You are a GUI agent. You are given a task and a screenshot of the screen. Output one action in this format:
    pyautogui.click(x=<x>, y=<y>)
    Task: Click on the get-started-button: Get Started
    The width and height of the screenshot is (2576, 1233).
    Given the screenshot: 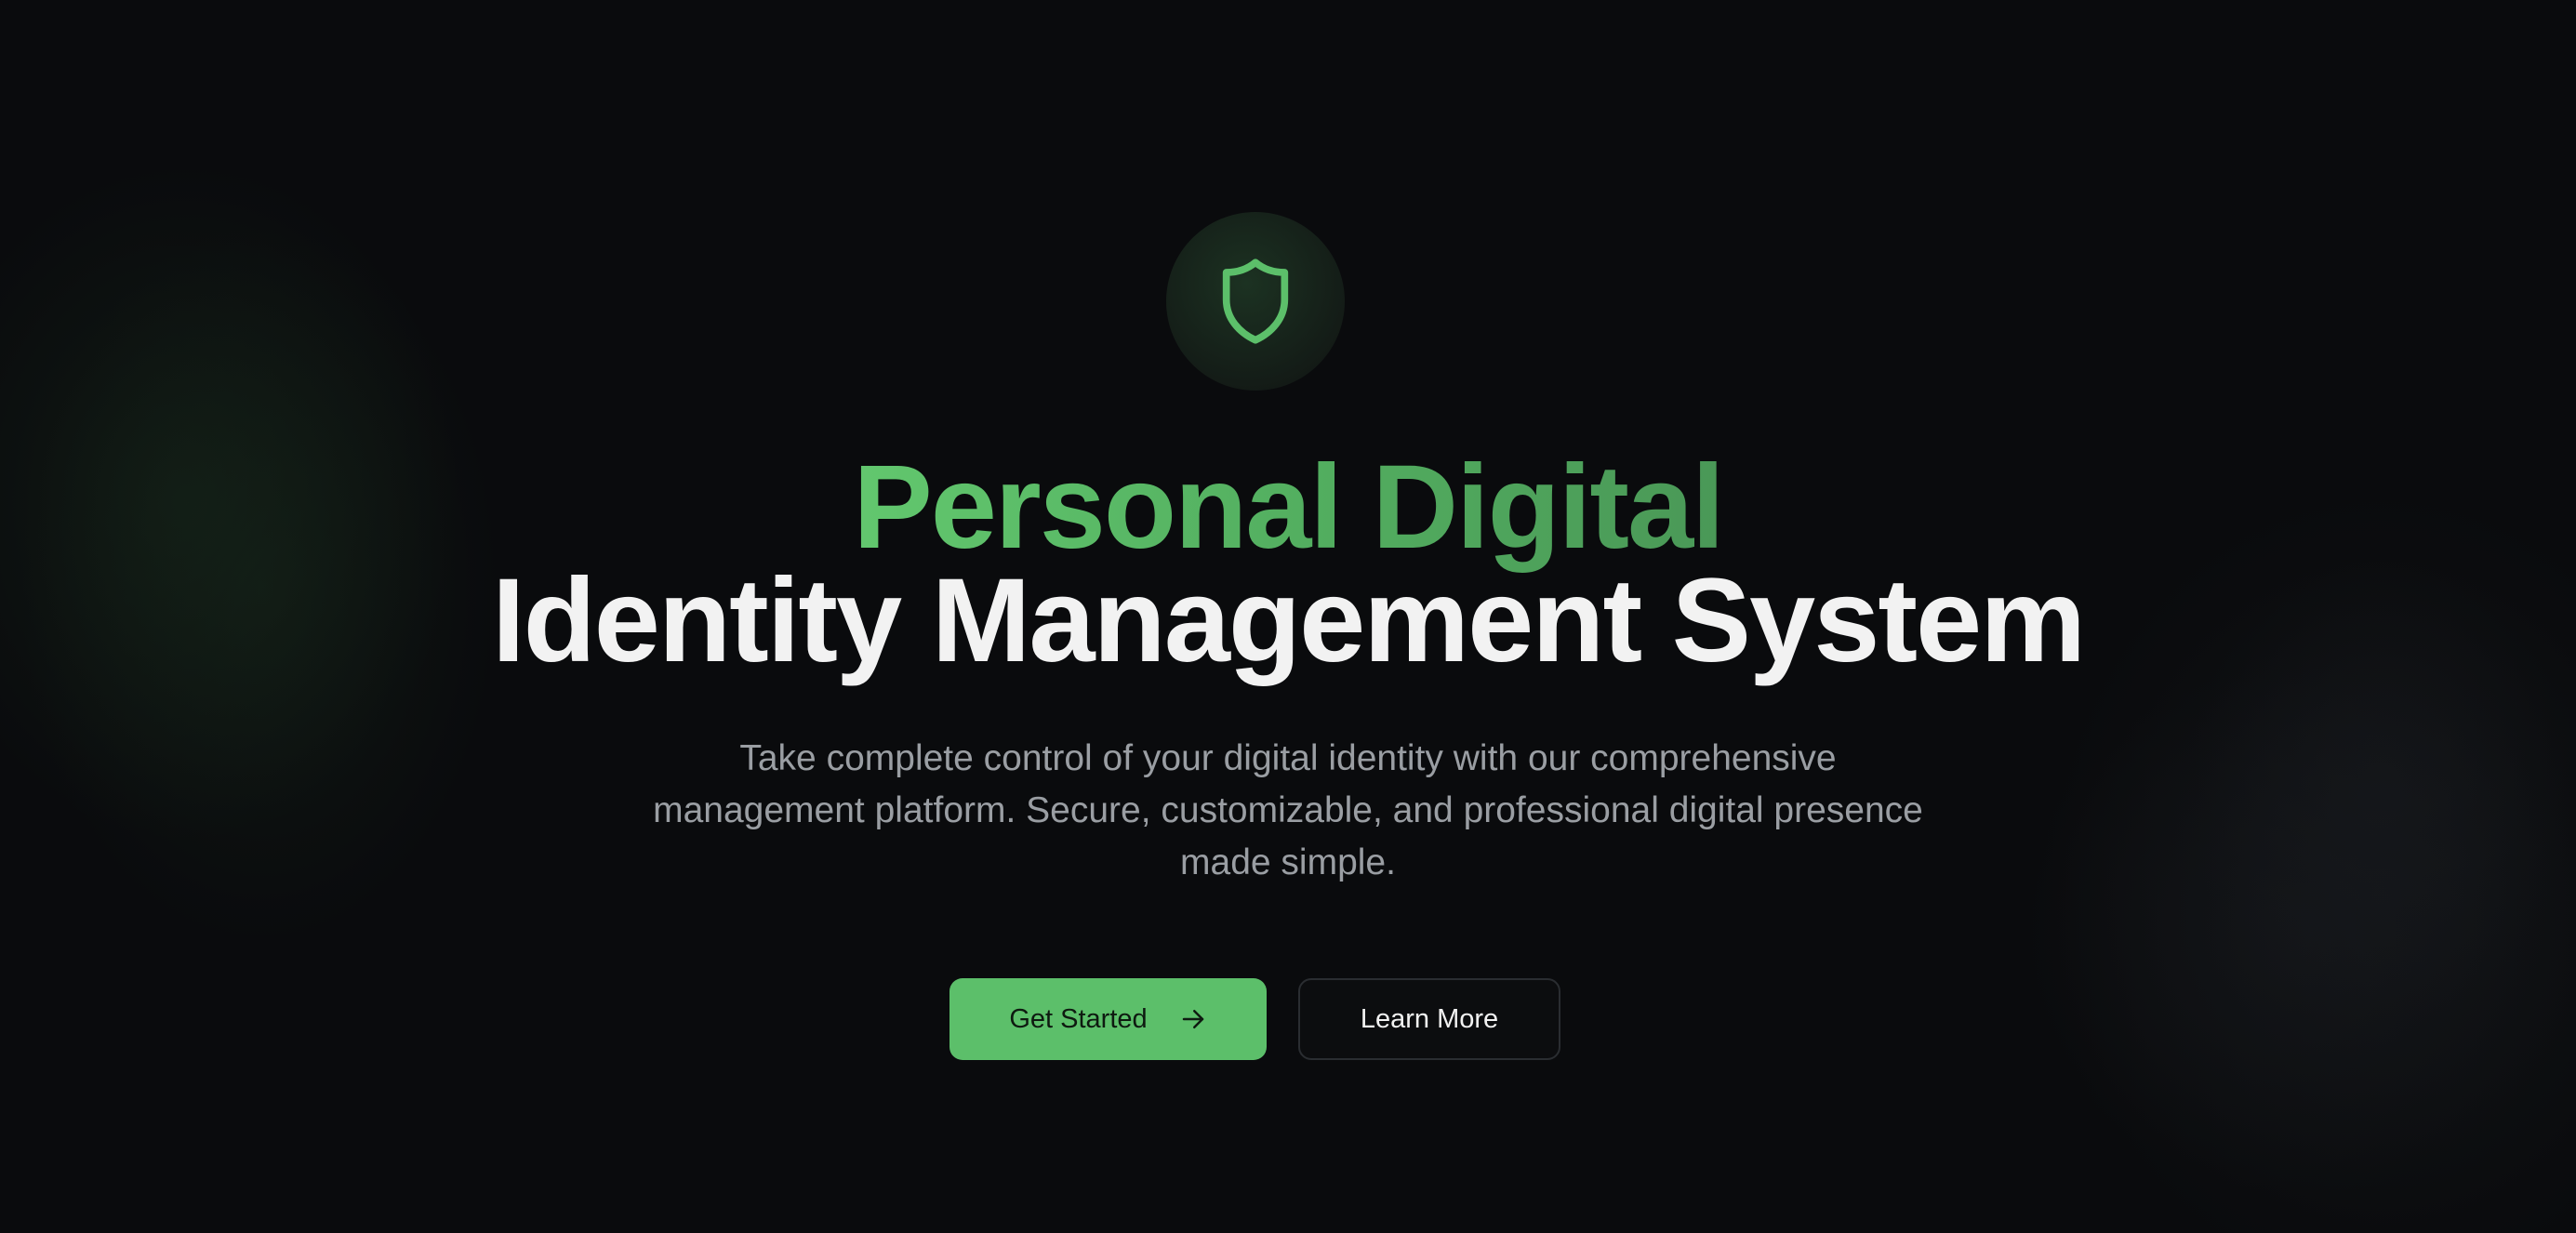 What is the action you would take?
    pyautogui.click(x=1108, y=1019)
    